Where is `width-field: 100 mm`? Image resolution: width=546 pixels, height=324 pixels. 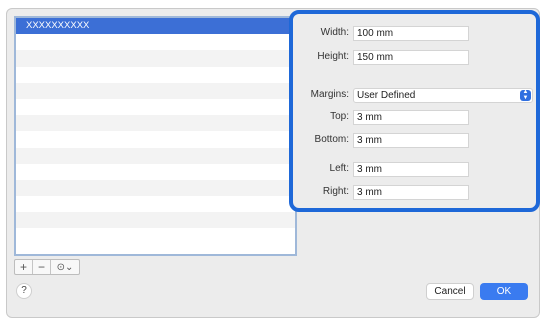 width-field: 100 mm is located at coordinates (411, 33).